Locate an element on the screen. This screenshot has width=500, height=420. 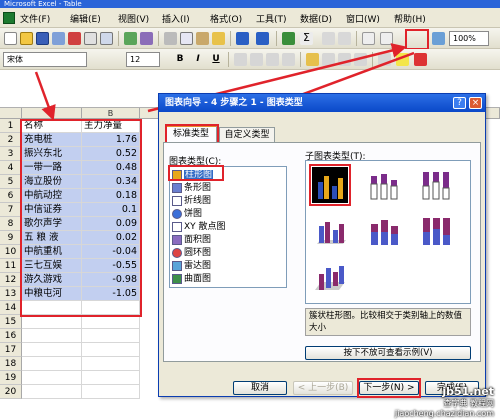
watermark-site: jb51.net is located at coordinates (468, 391).